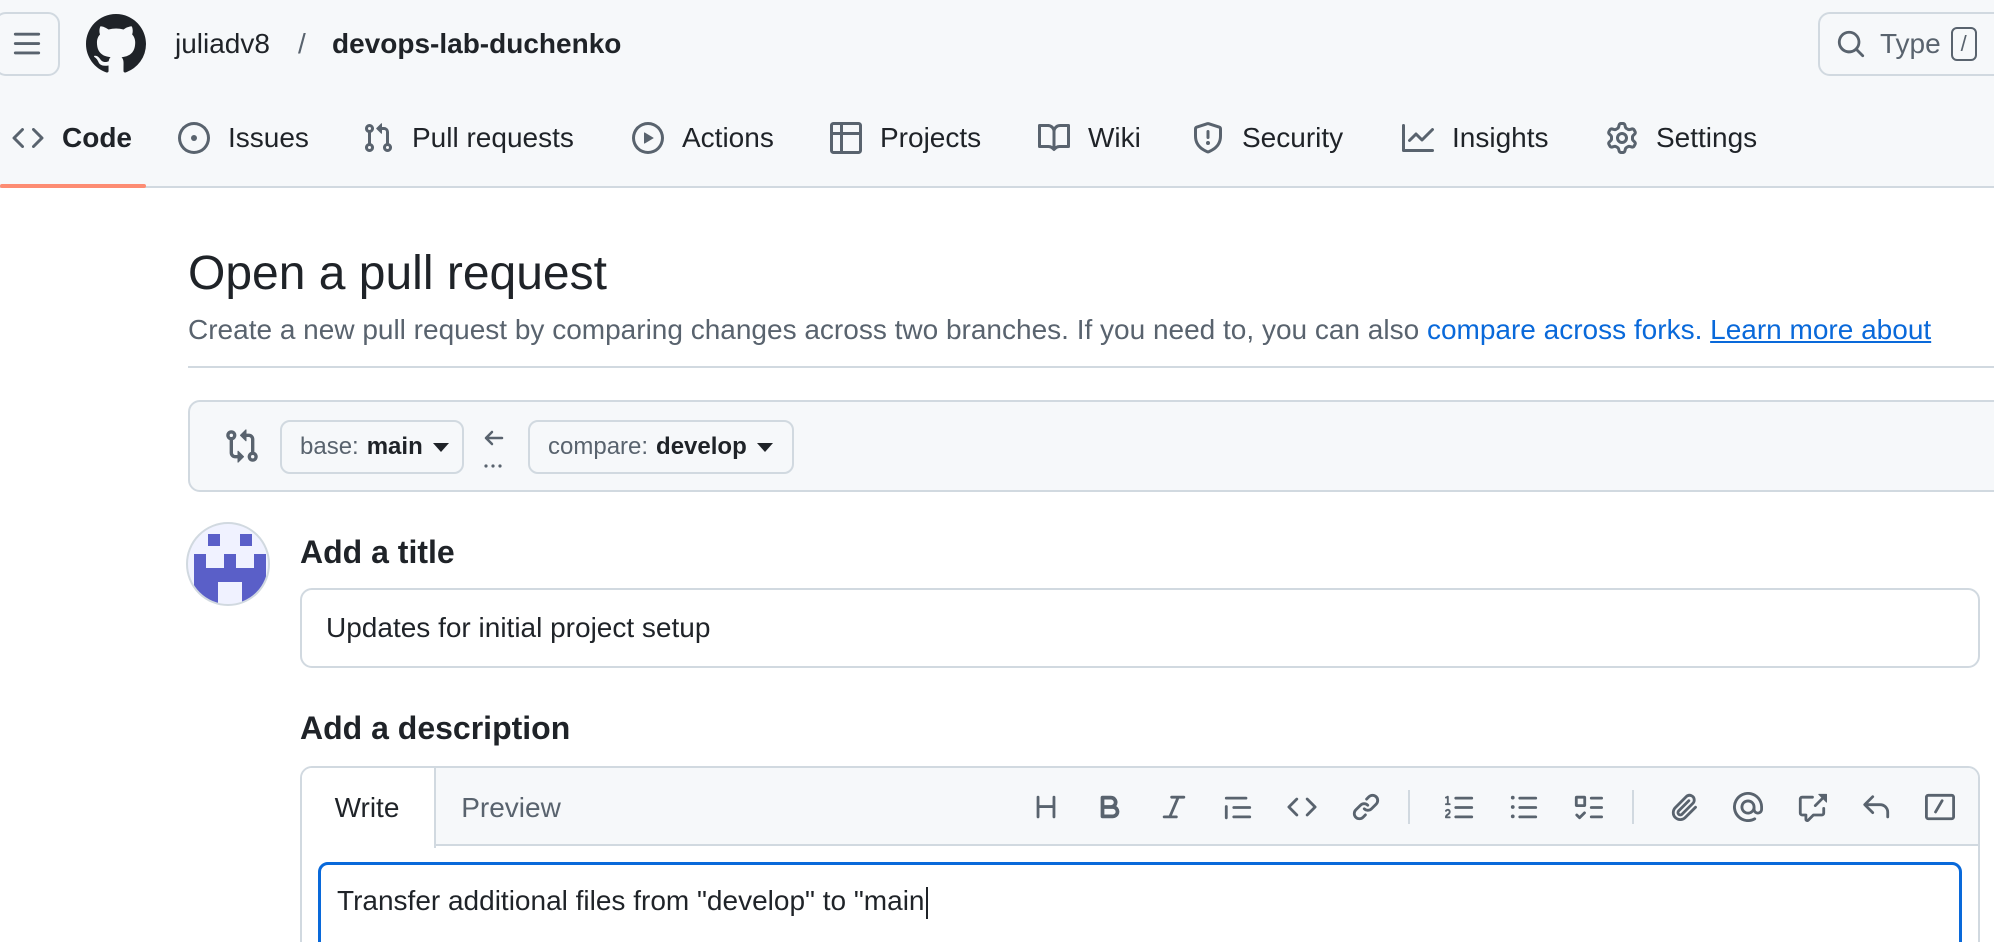  I want to click on bold-icon, so click(1110, 807).